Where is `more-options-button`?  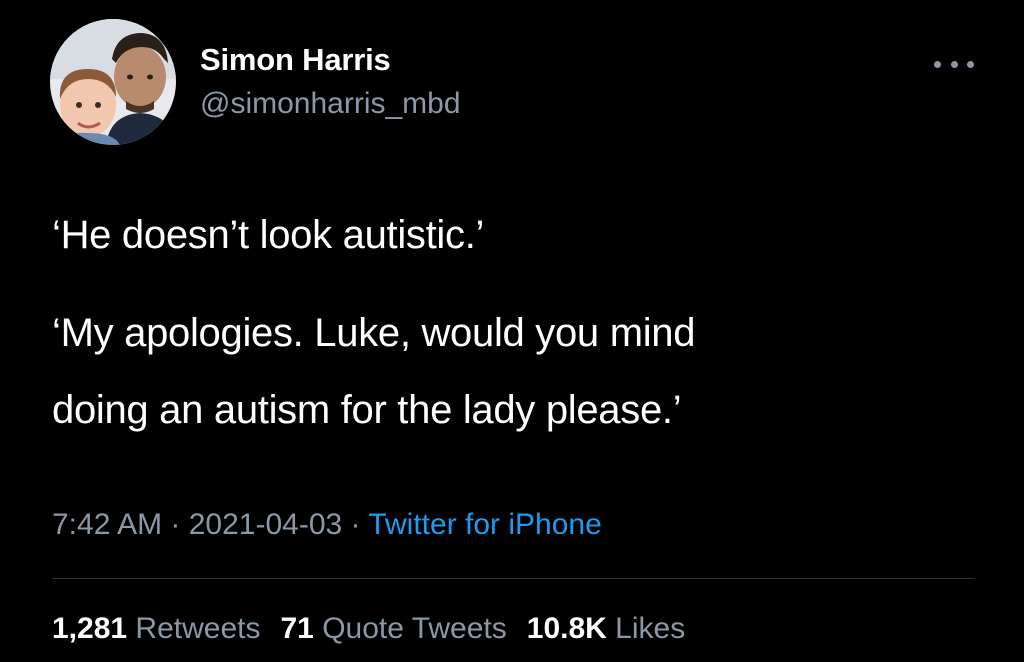
more-options-button is located at coordinates (954, 64).